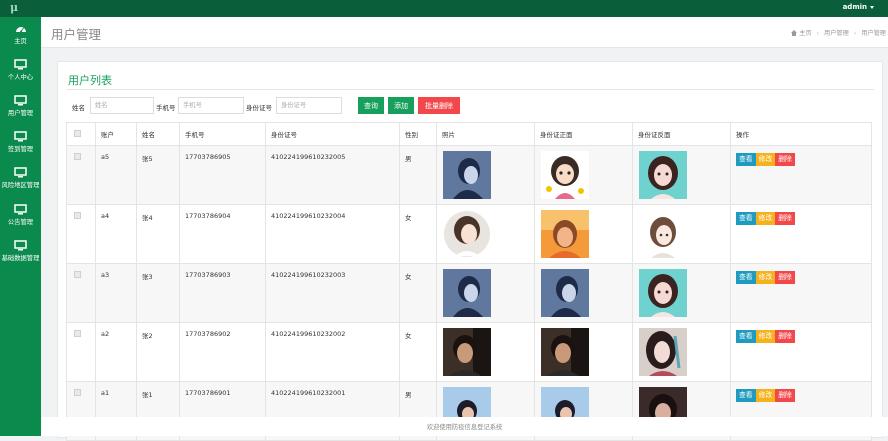 This screenshot has width=888, height=441. What do you see at coordinates (20, 106) in the screenshot?
I see `sidebar-item-users: 用户管理` at bounding box center [20, 106].